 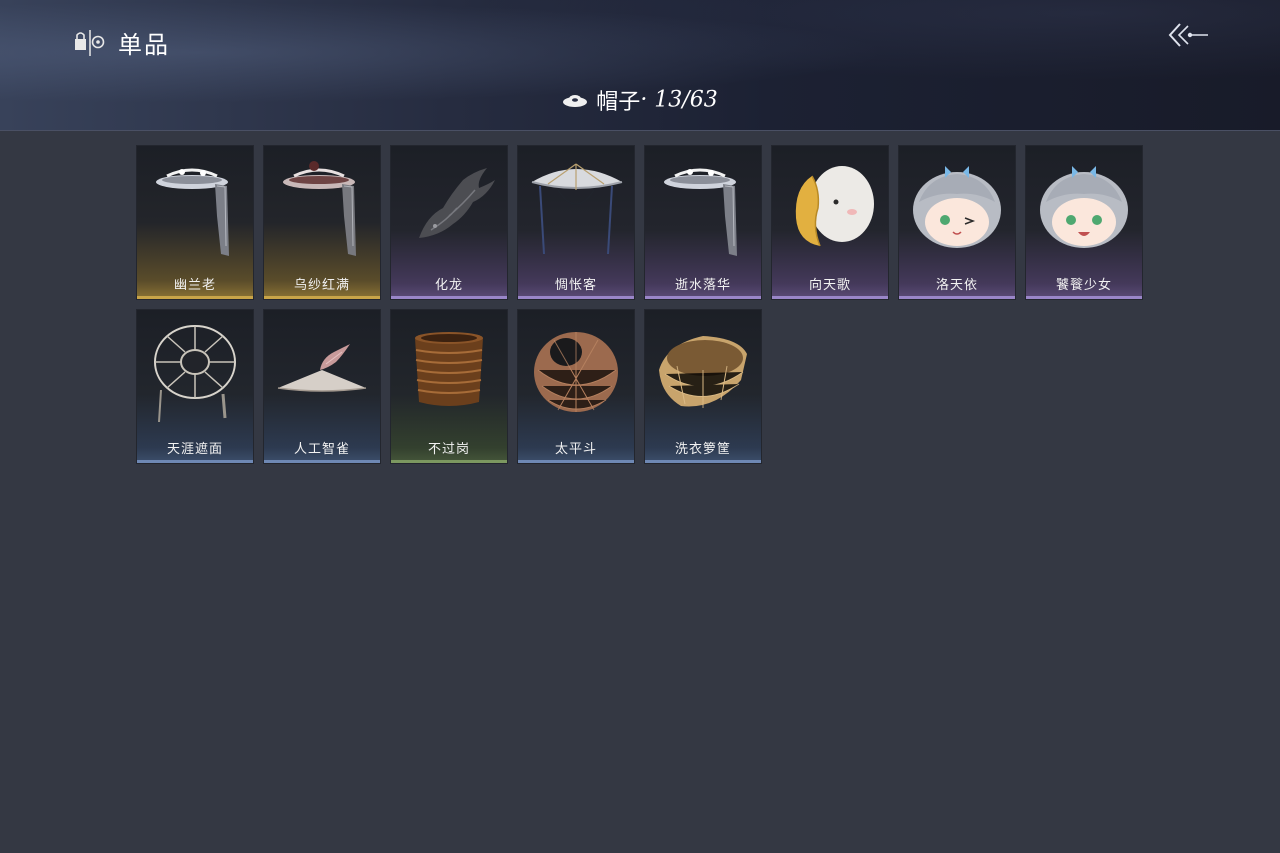 What do you see at coordinates (1084, 207) in the screenshot?
I see `luo-tianyi-smile-plush-icon` at bounding box center [1084, 207].